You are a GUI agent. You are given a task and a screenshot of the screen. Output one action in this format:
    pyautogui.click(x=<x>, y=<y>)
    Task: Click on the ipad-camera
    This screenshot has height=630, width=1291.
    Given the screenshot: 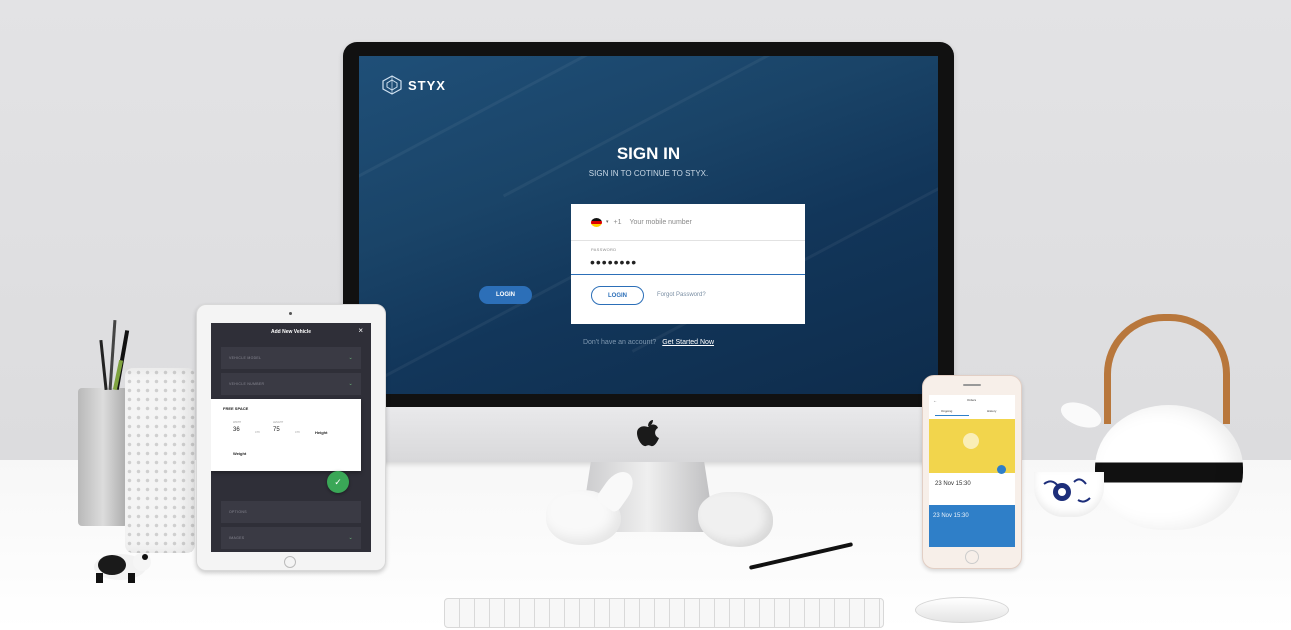 What is the action you would take?
    pyautogui.click(x=290, y=313)
    